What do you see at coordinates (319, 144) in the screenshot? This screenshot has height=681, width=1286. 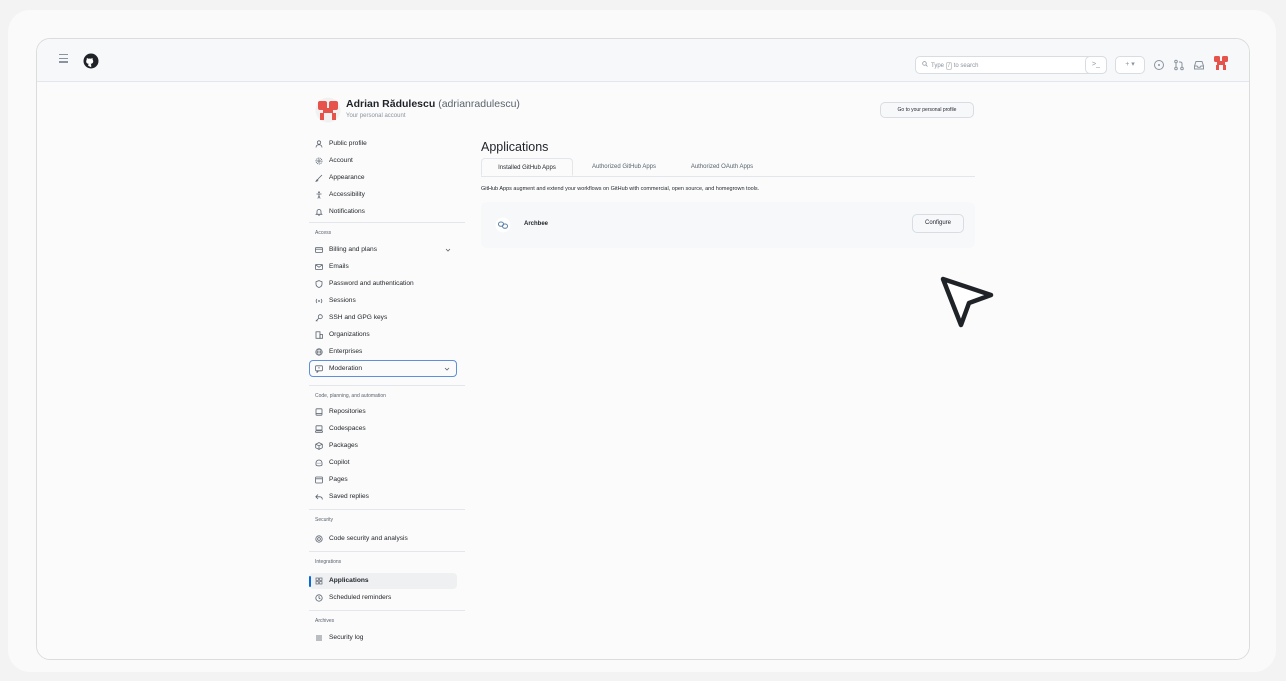 I see `person-icon` at bounding box center [319, 144].